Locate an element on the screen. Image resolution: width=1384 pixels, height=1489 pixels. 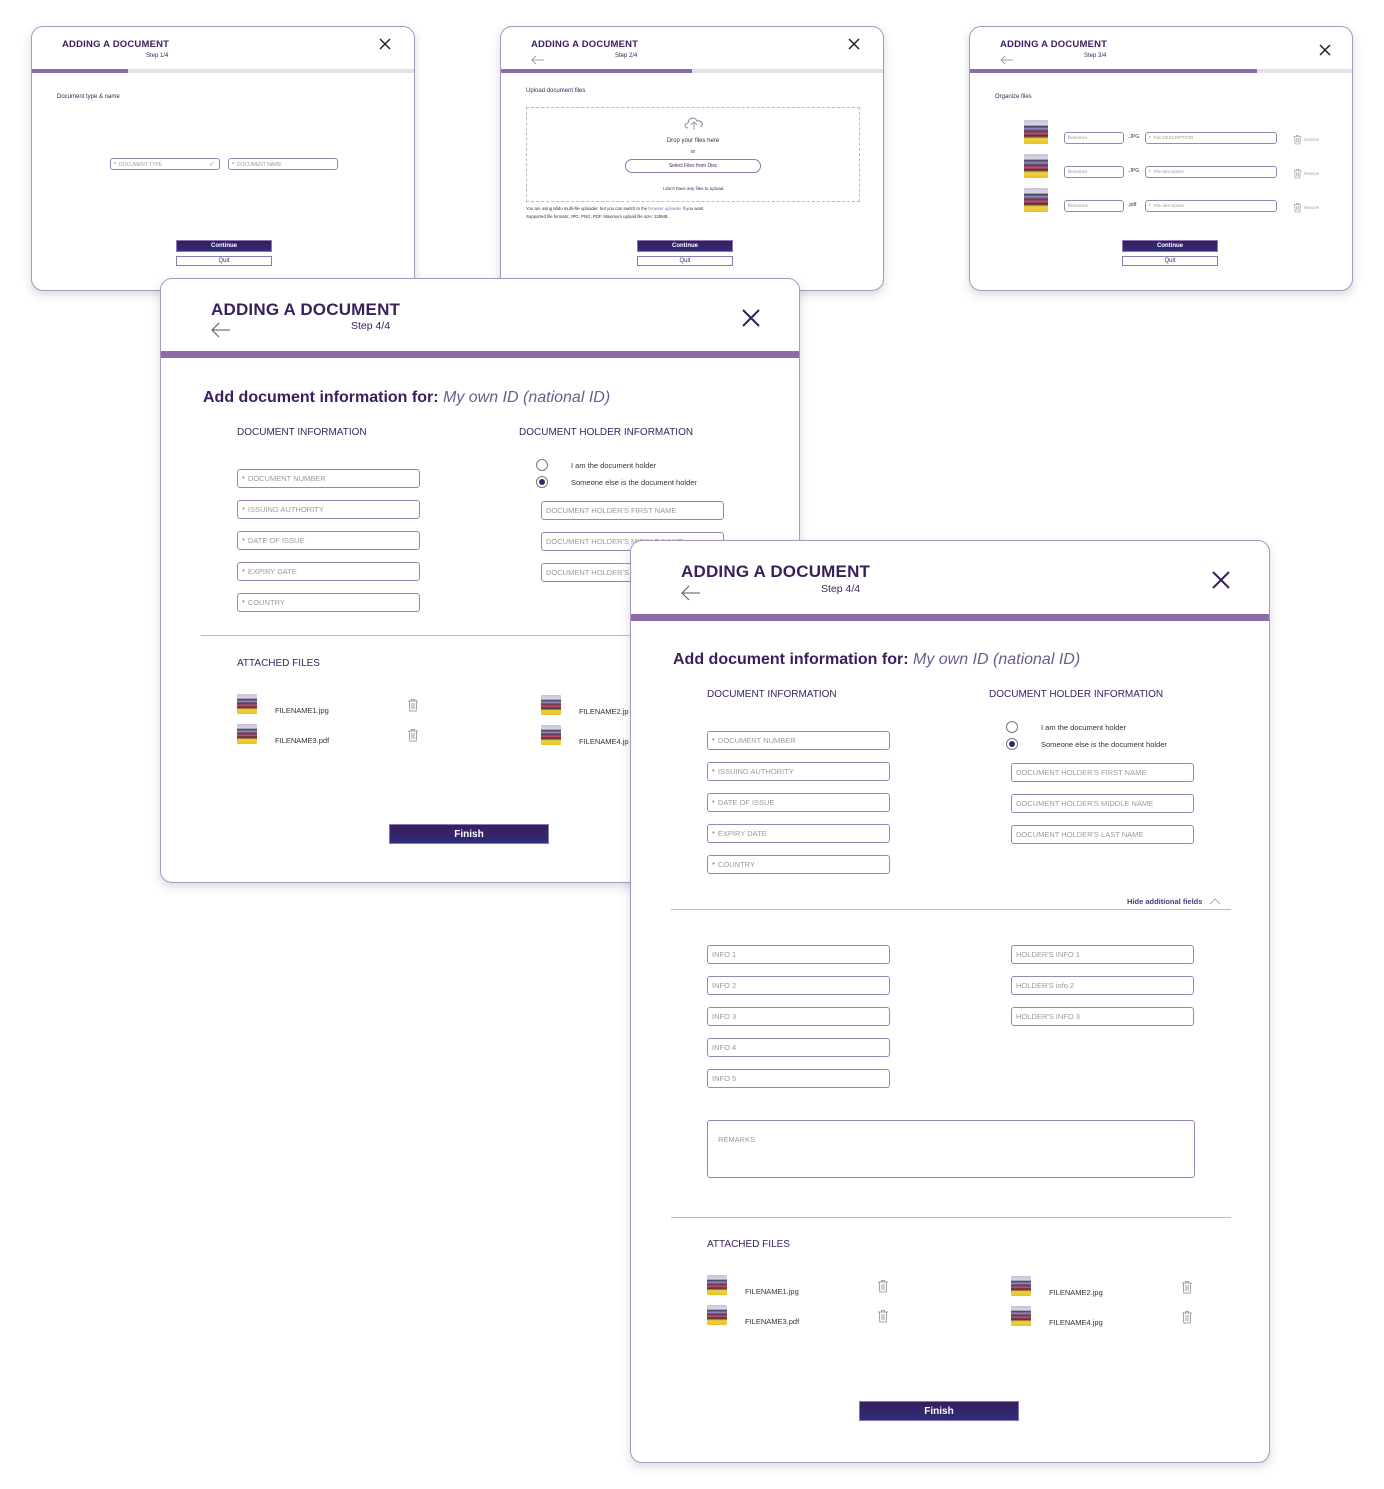
holder-info-field-2: HOLDER'S info 2 is located at coordinates (1102, 985).